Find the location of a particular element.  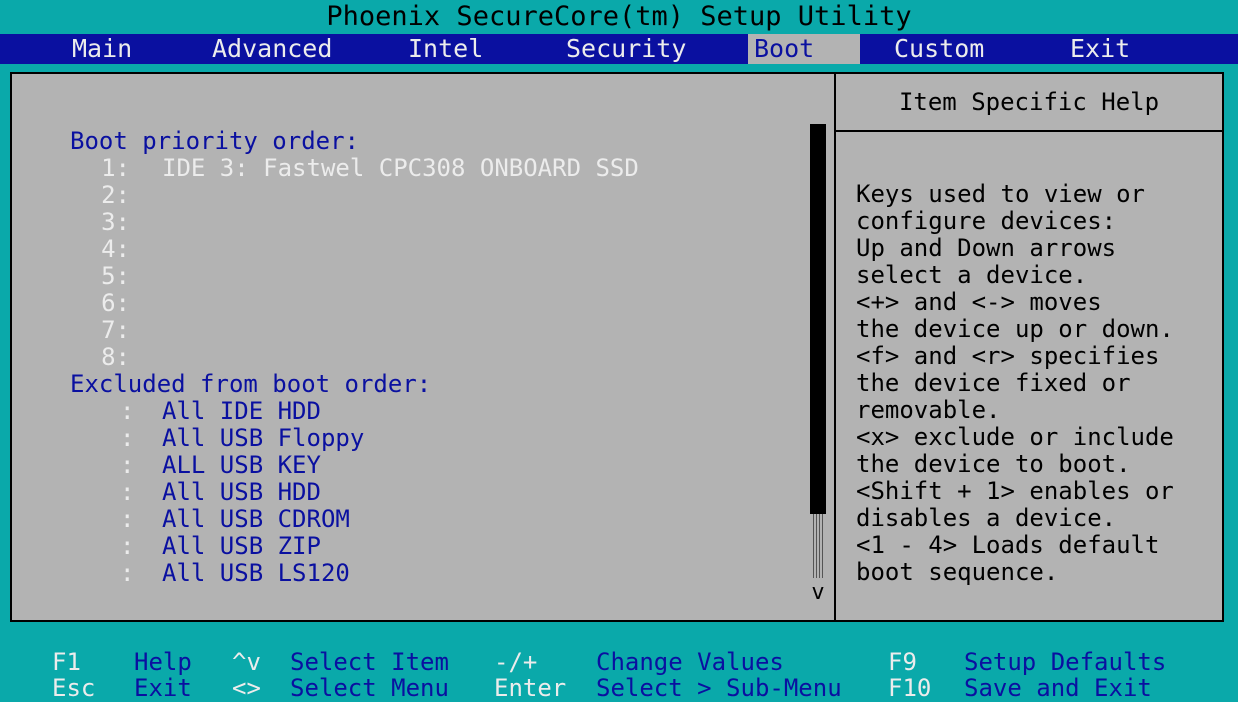

tab-exit: Exit is located at coordinates (1100, 49).